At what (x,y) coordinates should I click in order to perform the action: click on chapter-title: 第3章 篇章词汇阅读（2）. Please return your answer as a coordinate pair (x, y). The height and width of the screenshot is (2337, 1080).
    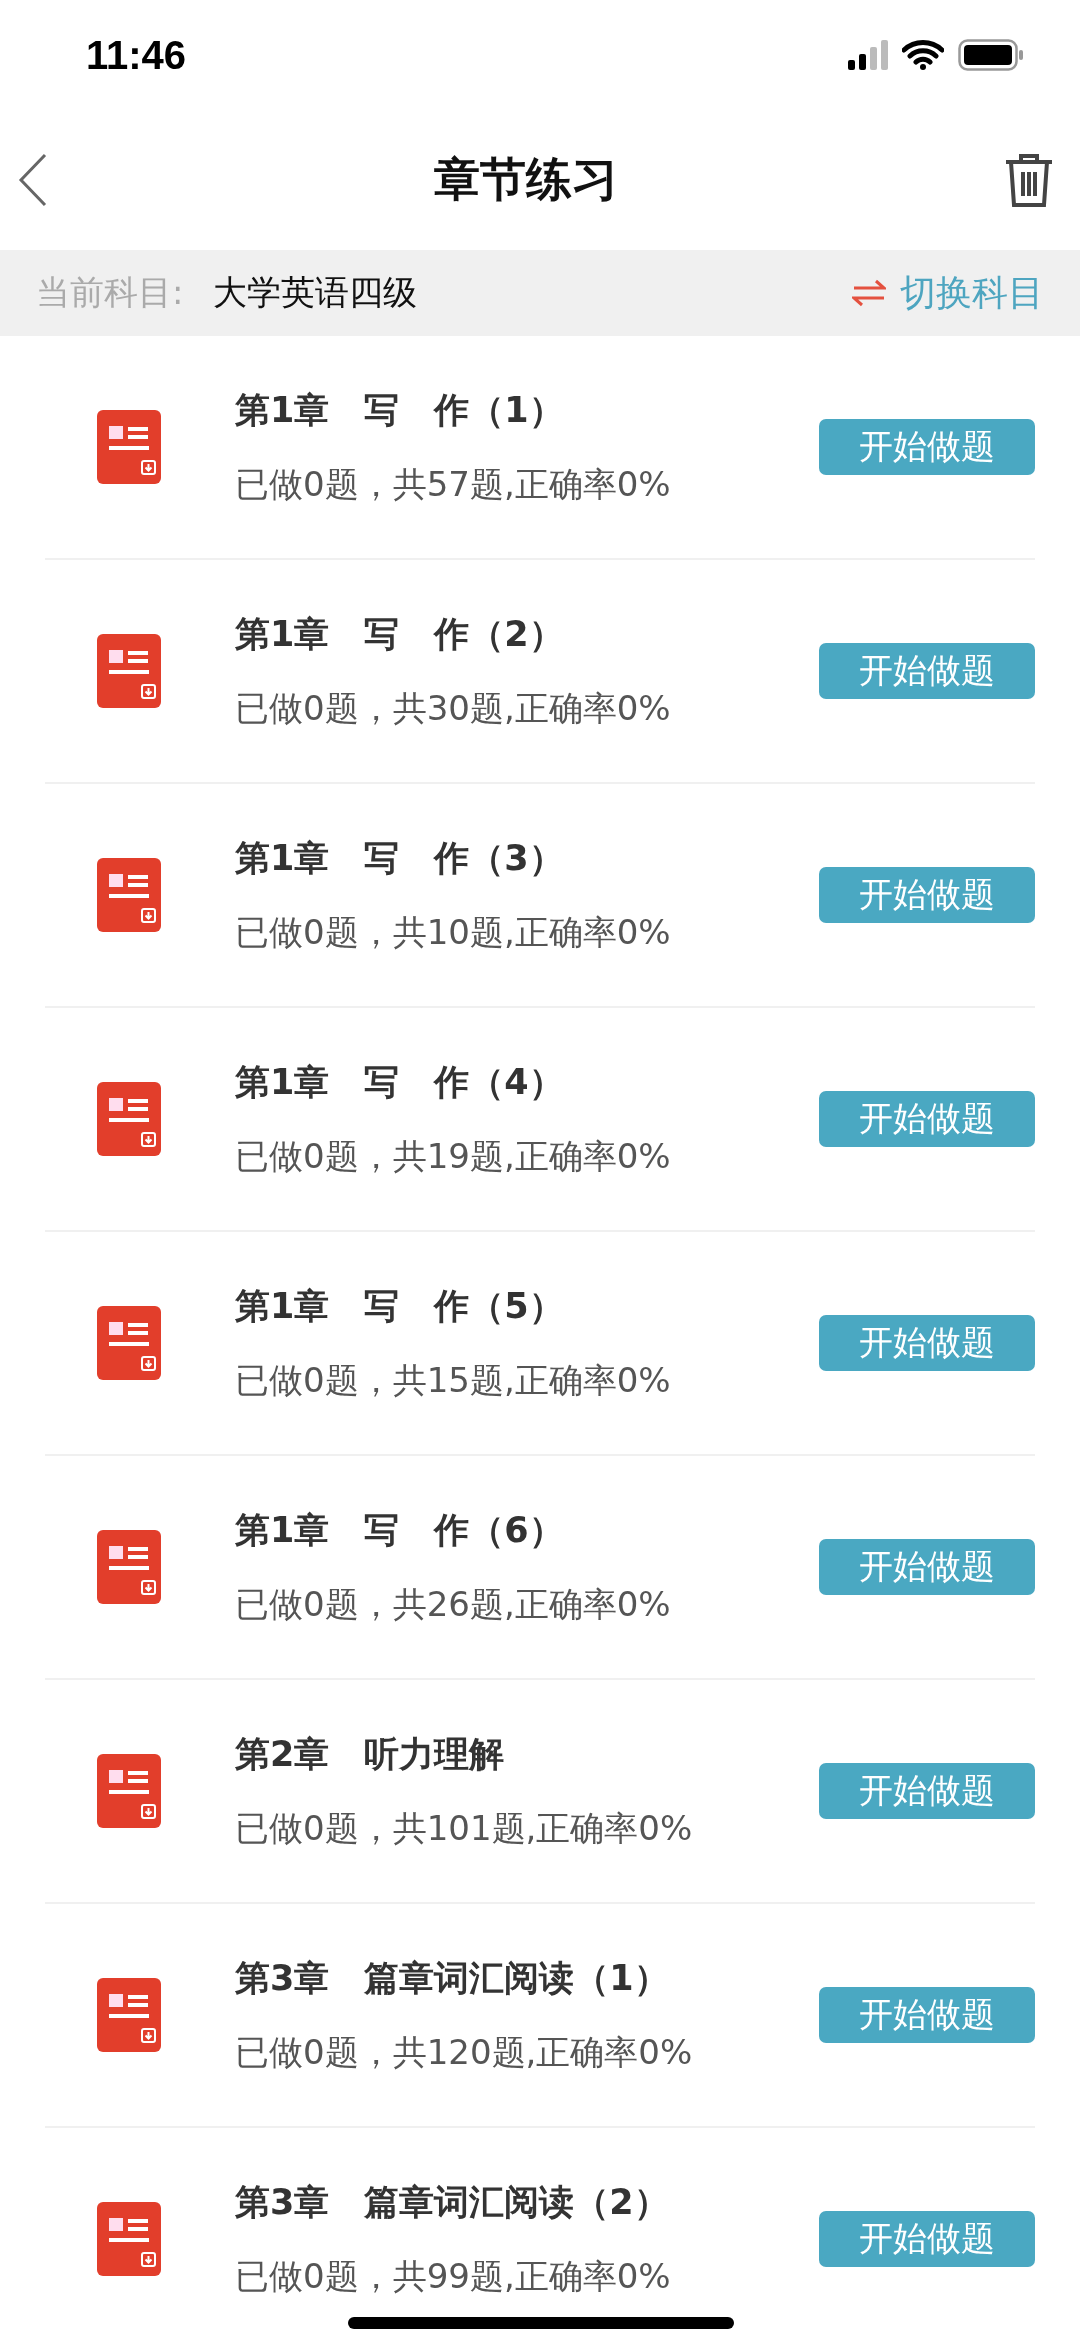
    Looking at the image, I should click on (452, 2202).